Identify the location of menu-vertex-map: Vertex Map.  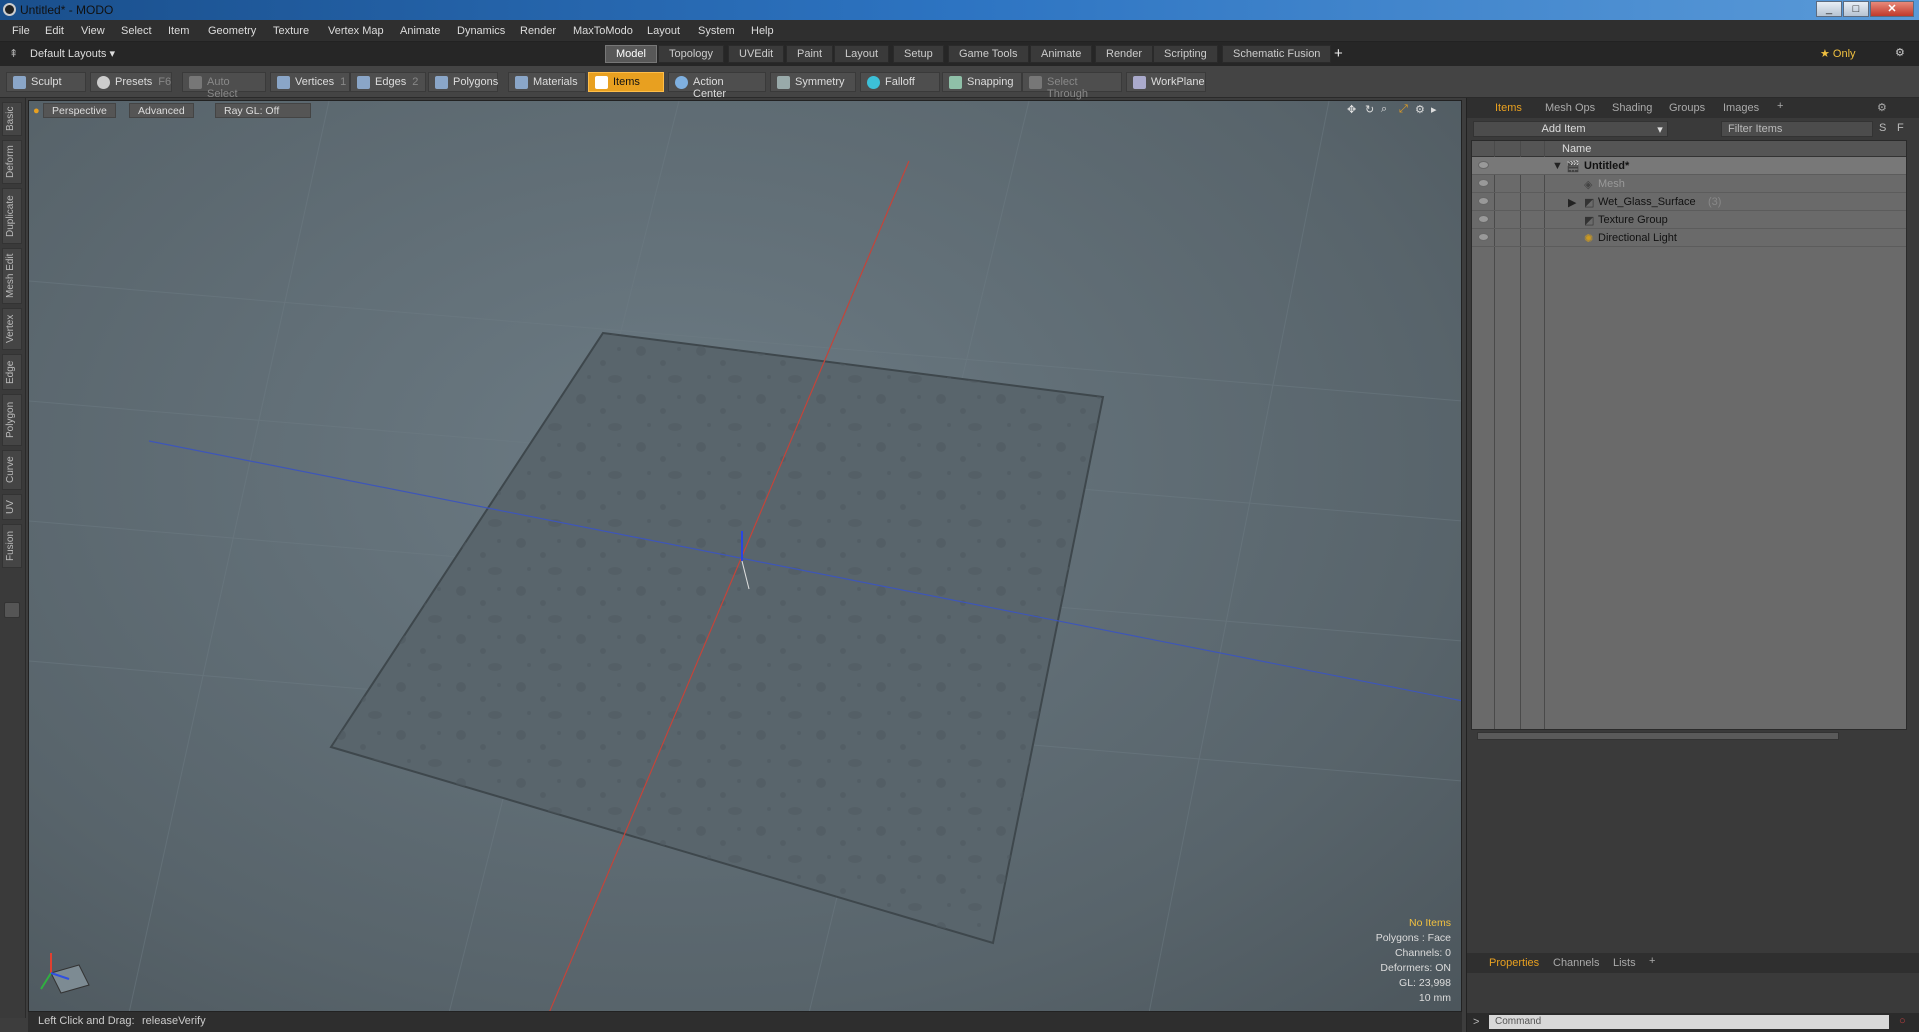
(356, 31).